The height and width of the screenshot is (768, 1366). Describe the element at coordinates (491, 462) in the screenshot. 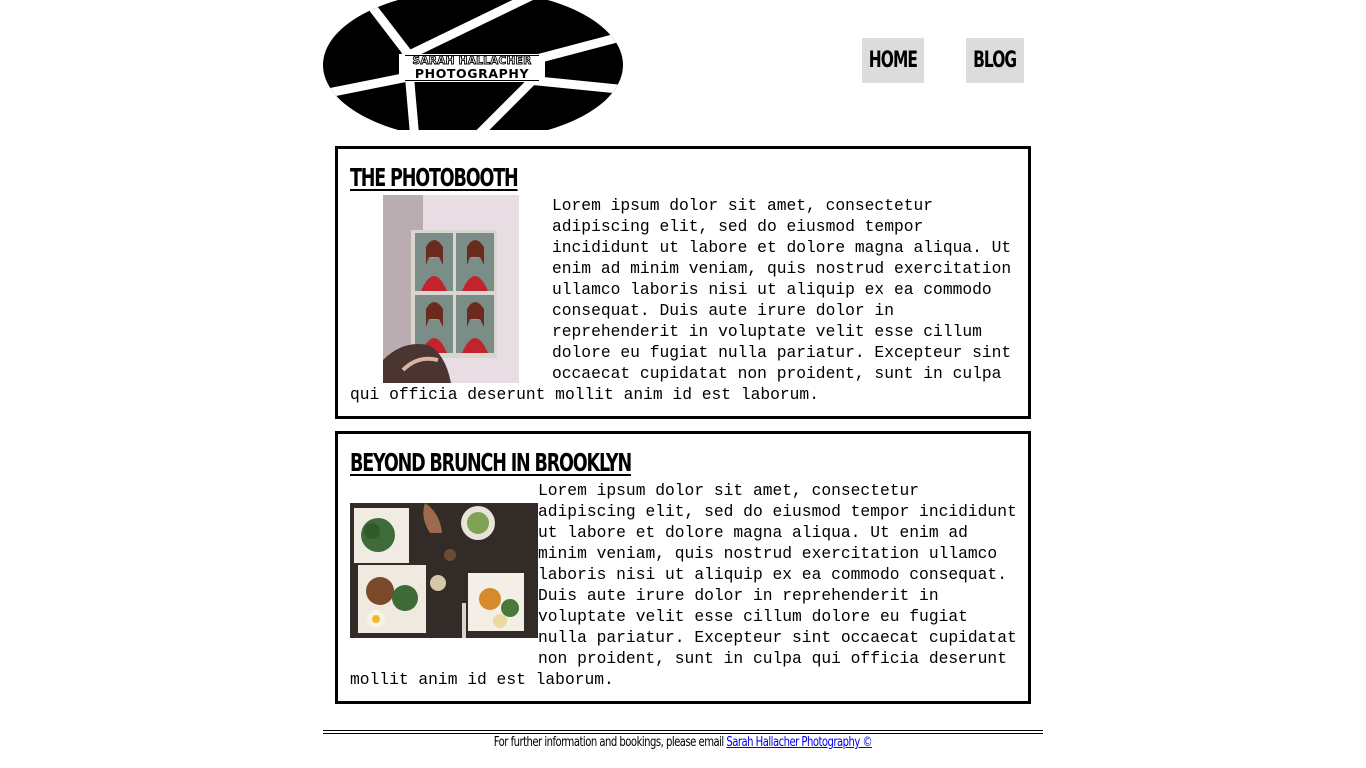

I see `post-title: BEYOND BRUNCH IN BROOKLYN` at that location.